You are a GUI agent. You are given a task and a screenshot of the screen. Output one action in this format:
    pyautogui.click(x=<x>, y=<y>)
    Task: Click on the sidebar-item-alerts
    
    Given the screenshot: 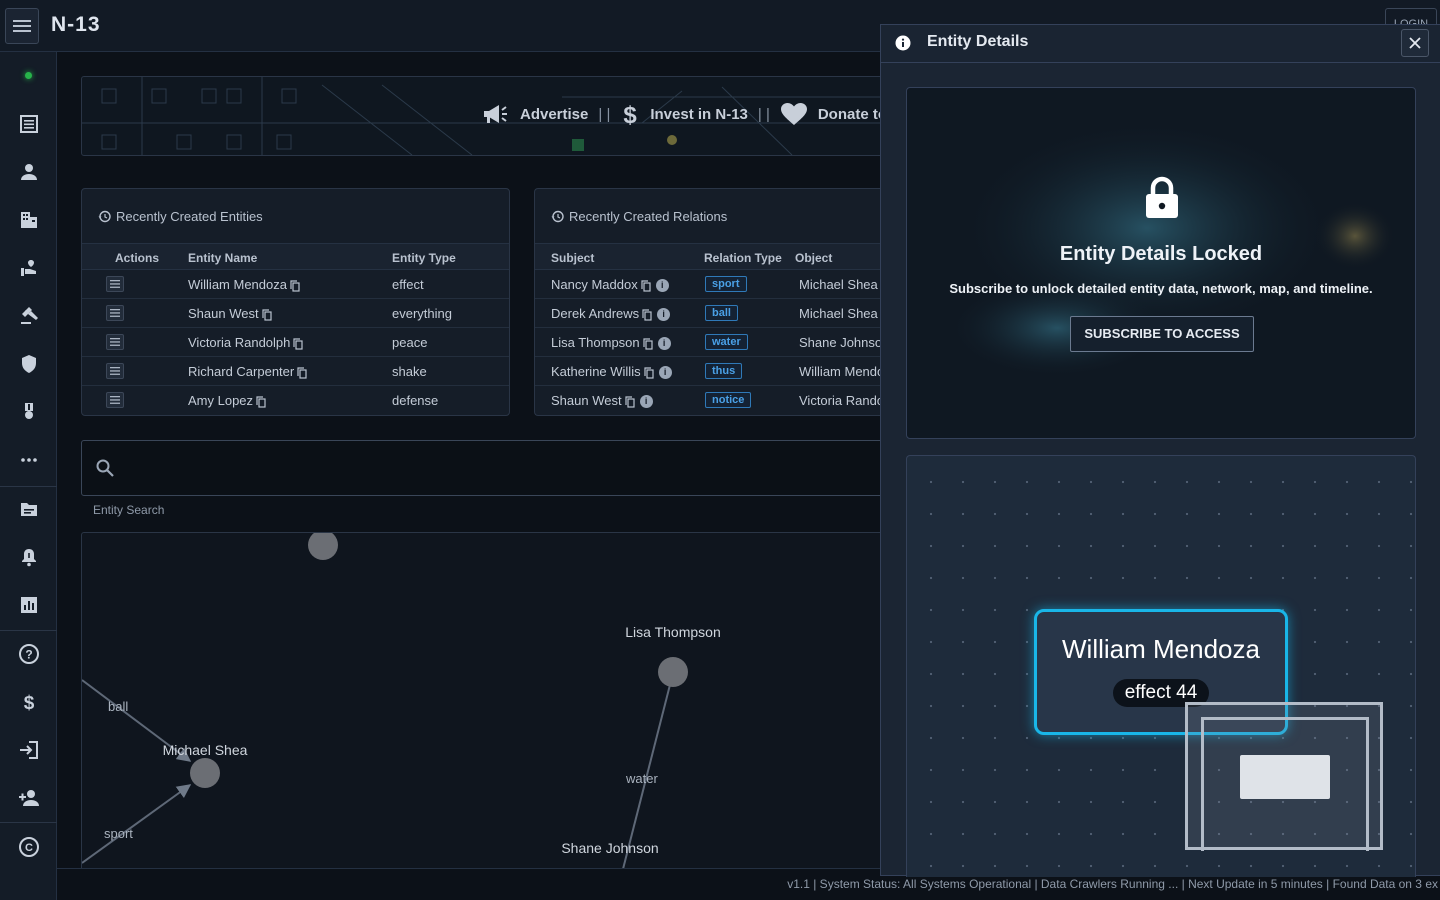 What is the action you would take?
    pyautogui.click(x=28, y=557)
    